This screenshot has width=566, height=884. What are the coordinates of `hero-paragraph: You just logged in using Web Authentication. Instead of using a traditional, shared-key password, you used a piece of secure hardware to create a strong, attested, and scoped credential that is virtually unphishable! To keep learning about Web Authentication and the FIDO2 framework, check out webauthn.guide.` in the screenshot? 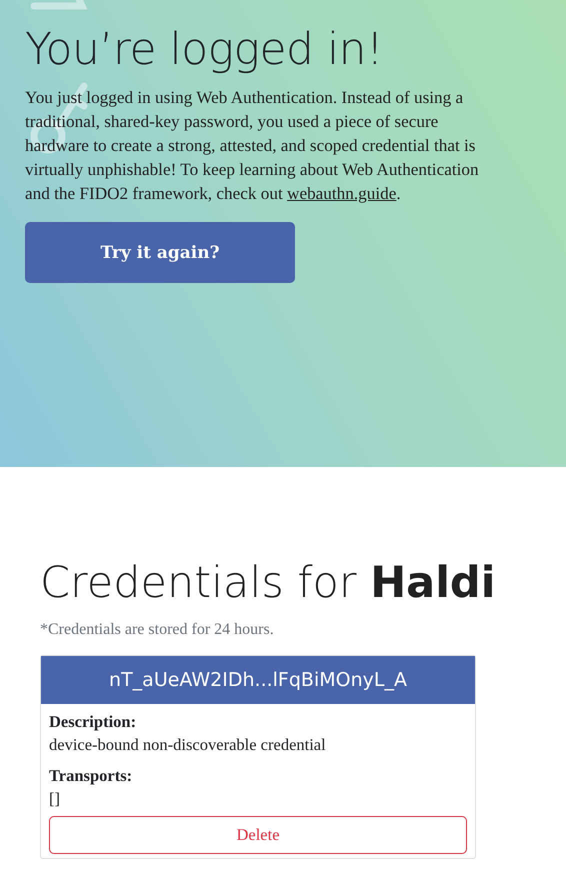 It's located at (252, 146).